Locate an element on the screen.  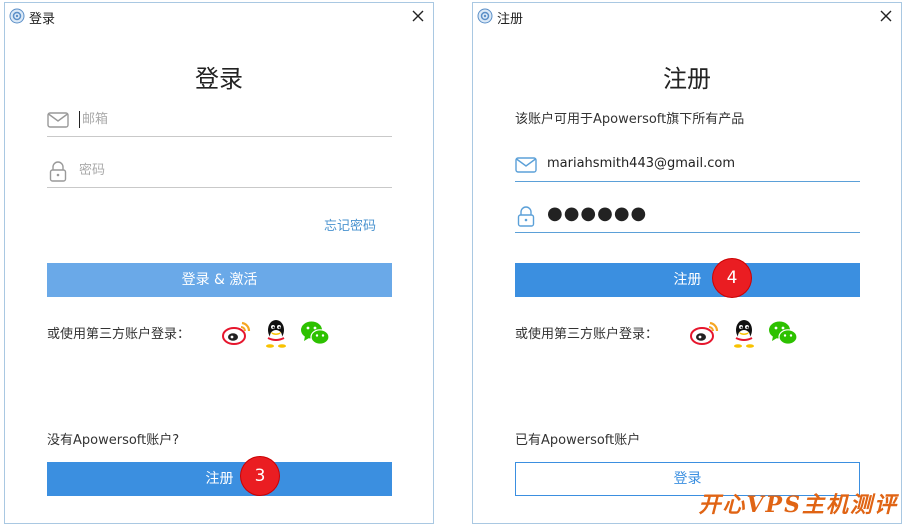
have-account-text: 已有Apowersoft账户 is located at coordinates (578, 440).